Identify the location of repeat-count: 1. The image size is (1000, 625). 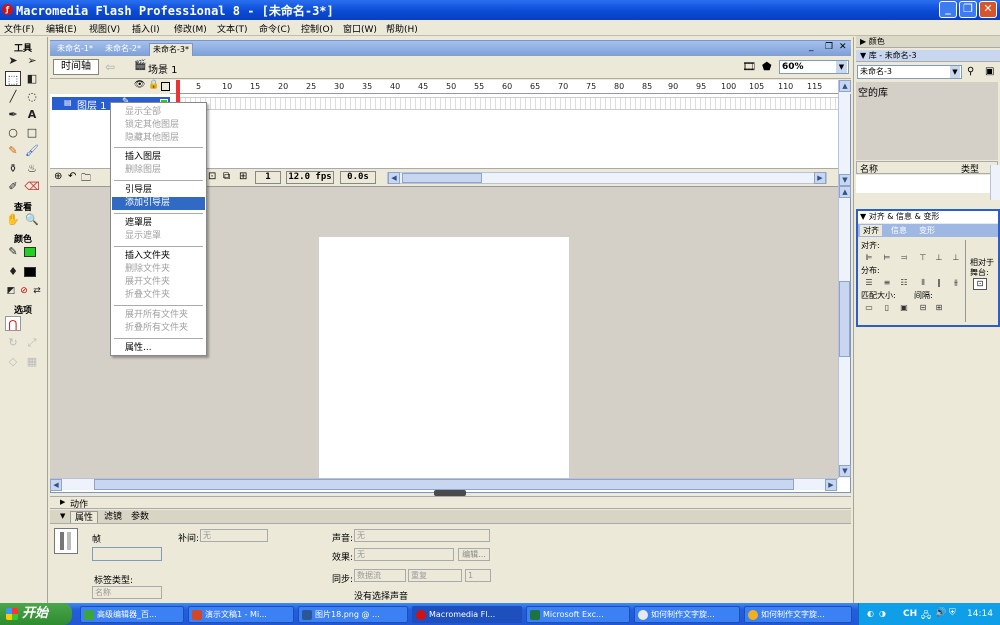
(478, 575).